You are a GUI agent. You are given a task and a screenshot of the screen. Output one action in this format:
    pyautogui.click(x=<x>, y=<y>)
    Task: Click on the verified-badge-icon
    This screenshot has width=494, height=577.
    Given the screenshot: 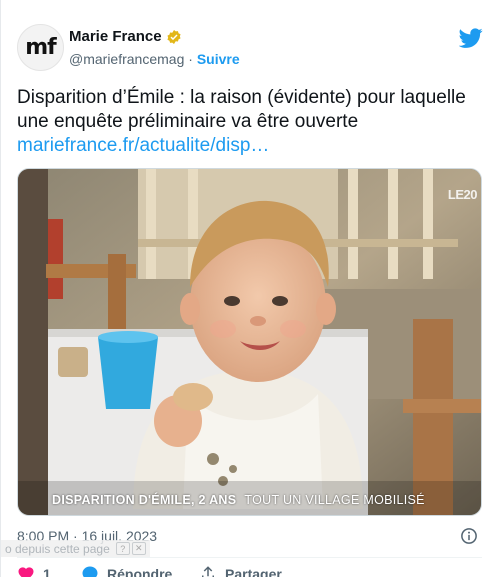 What is the action you would take?
    pyautogui.click(x=174, y=36)
    